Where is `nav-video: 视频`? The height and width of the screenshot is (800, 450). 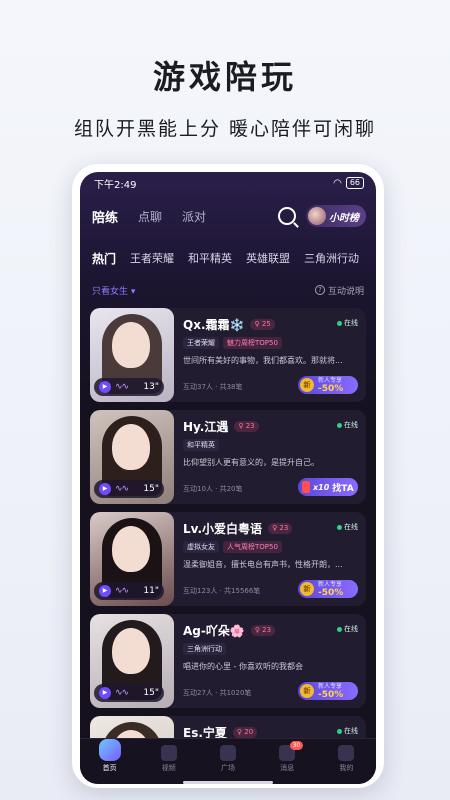 nav-video: 视频 is located at coordinates (169, 759).